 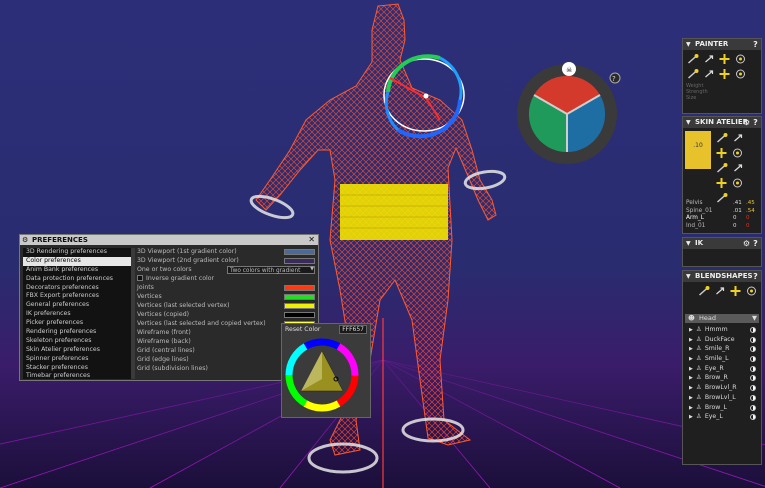 What do you see at coordinates (353, 329) in the screenshot?
I see `hex-value-field: FFF657` at bounding box center [353, 329].